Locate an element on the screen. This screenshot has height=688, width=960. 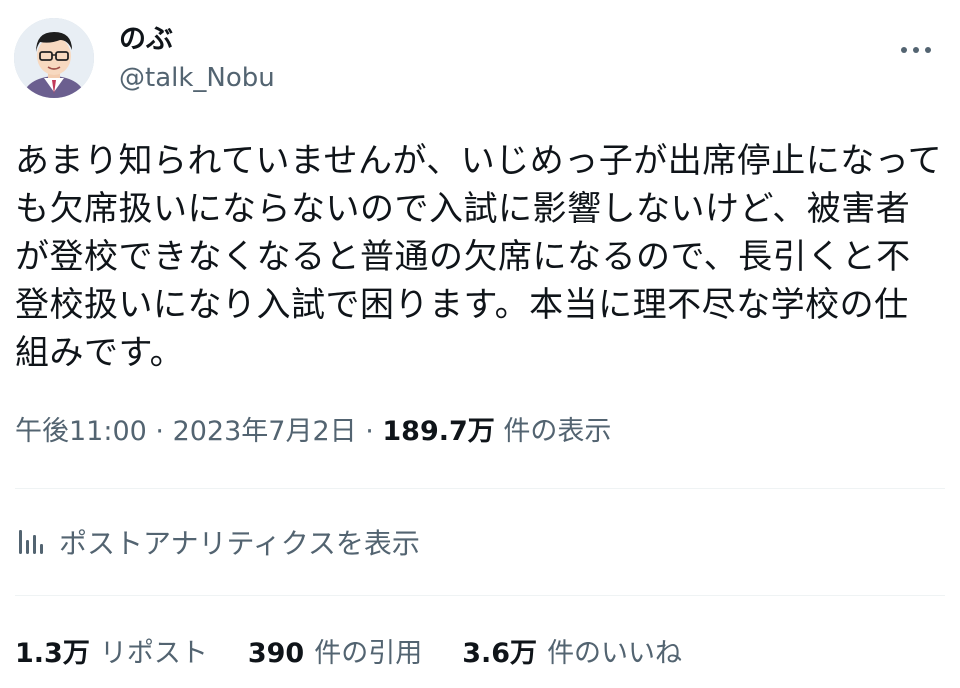
avatar is located at coordinates (54, 58).